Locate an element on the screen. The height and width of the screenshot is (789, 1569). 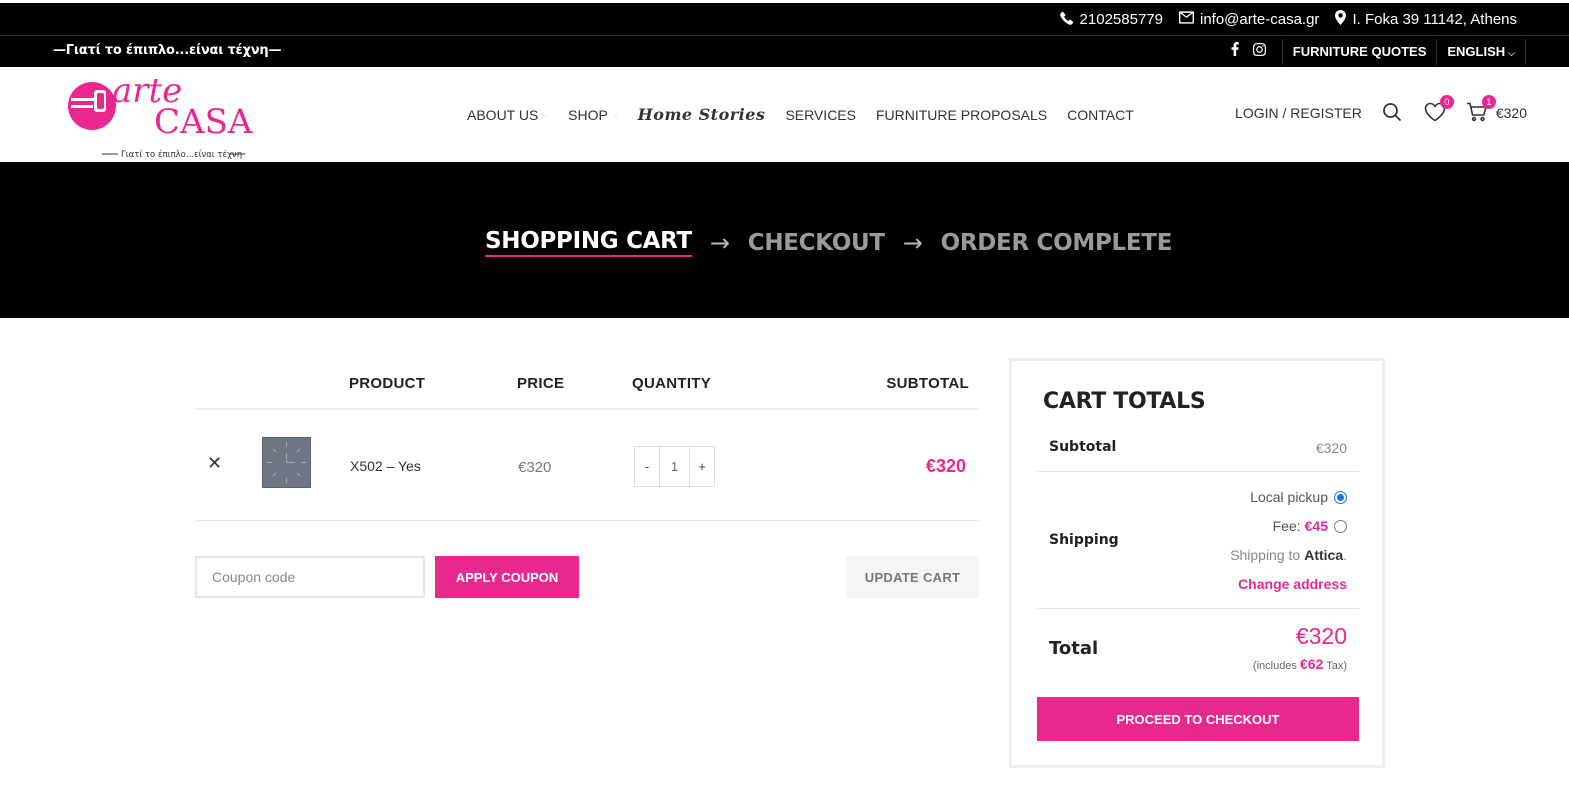
quantity-increase-button: + is located at coordinates (702, 466).